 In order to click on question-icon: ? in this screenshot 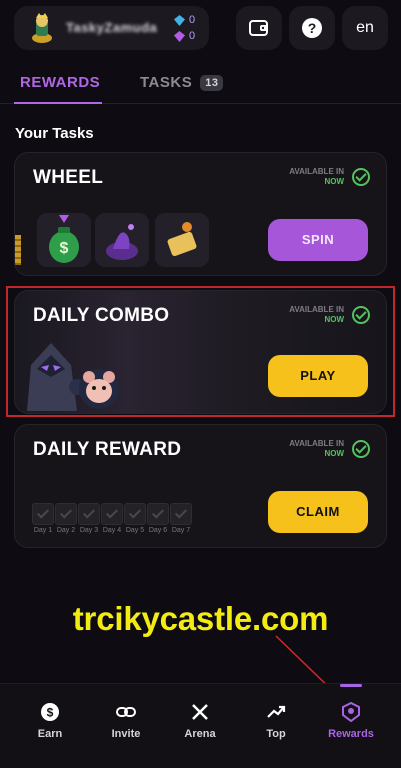, I will do `click(312, 28)`.